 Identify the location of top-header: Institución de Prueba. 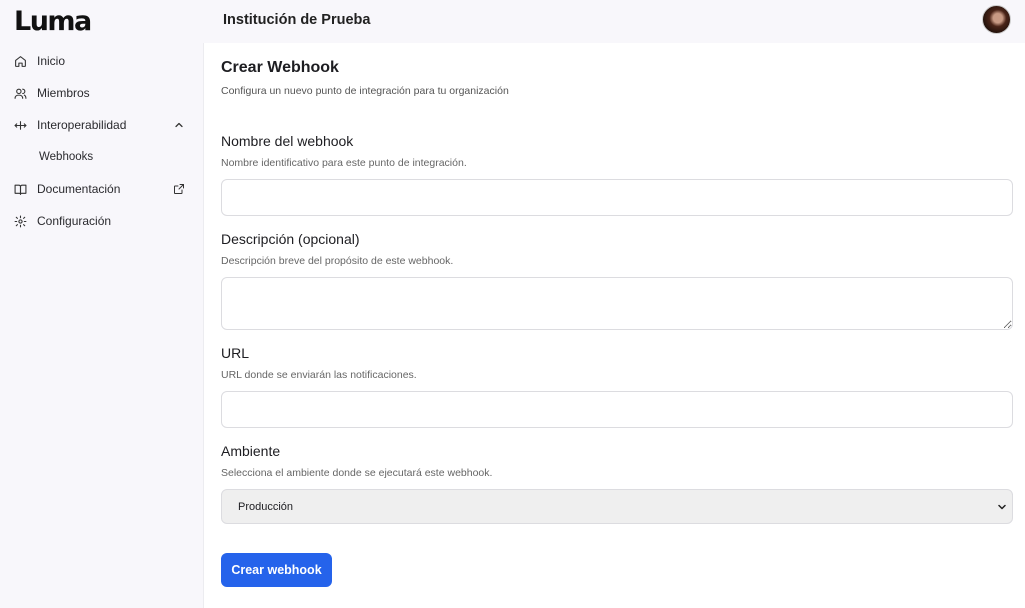
(614, 21).